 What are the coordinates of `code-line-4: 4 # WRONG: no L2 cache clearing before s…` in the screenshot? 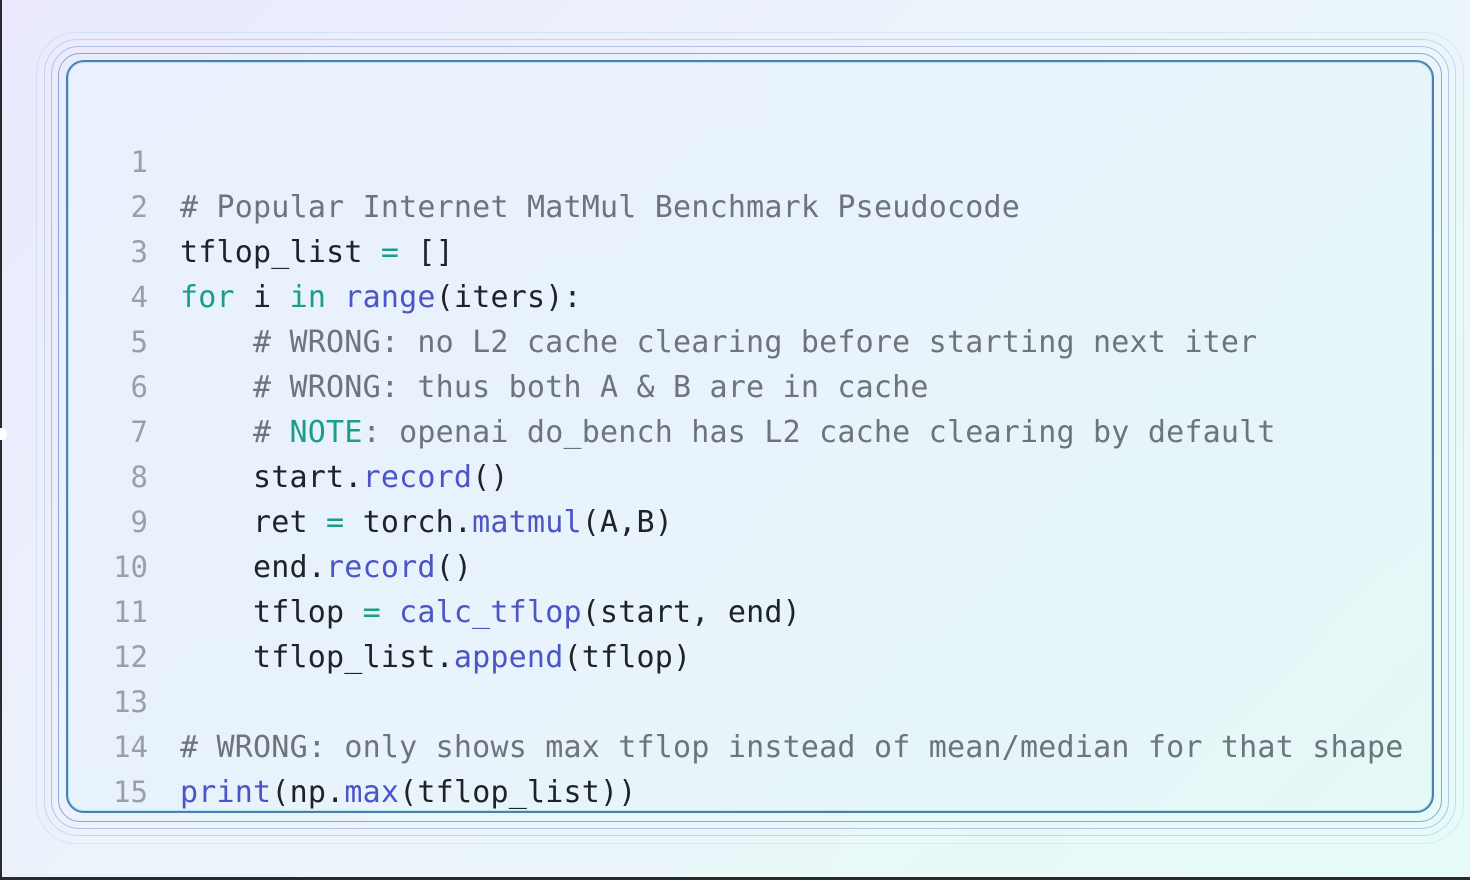 It's located at (735, 295).